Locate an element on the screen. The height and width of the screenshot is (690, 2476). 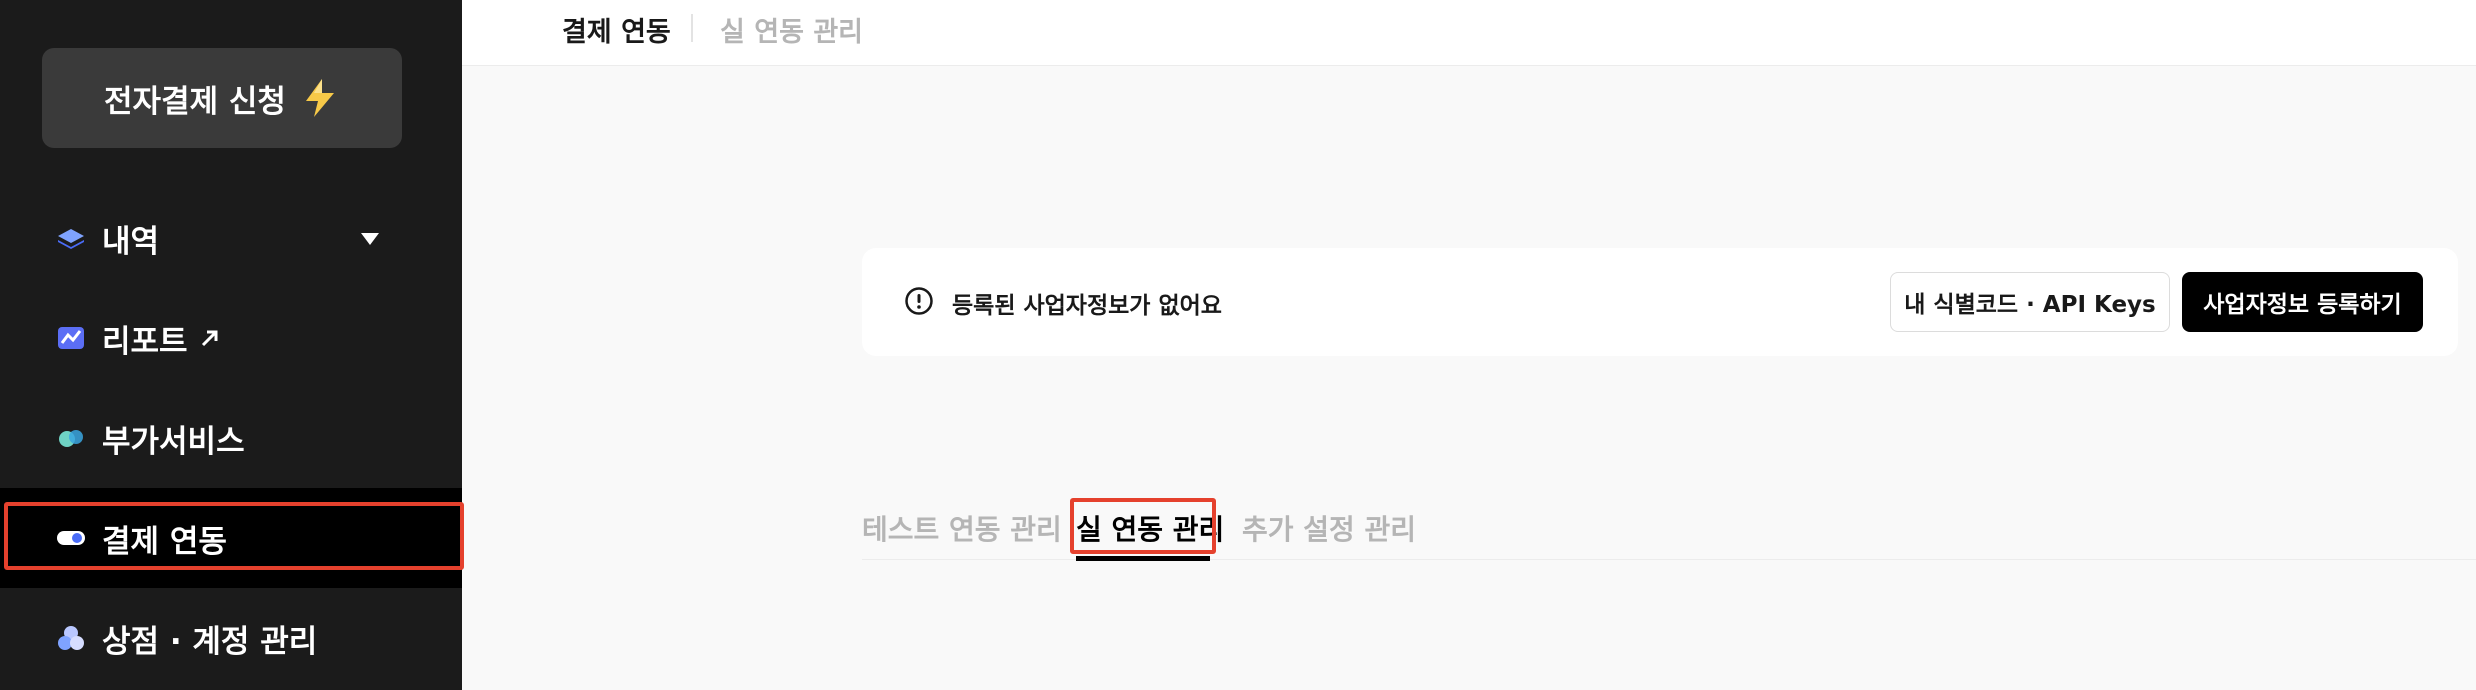
chart-icon is located at coordinates (71, 338).